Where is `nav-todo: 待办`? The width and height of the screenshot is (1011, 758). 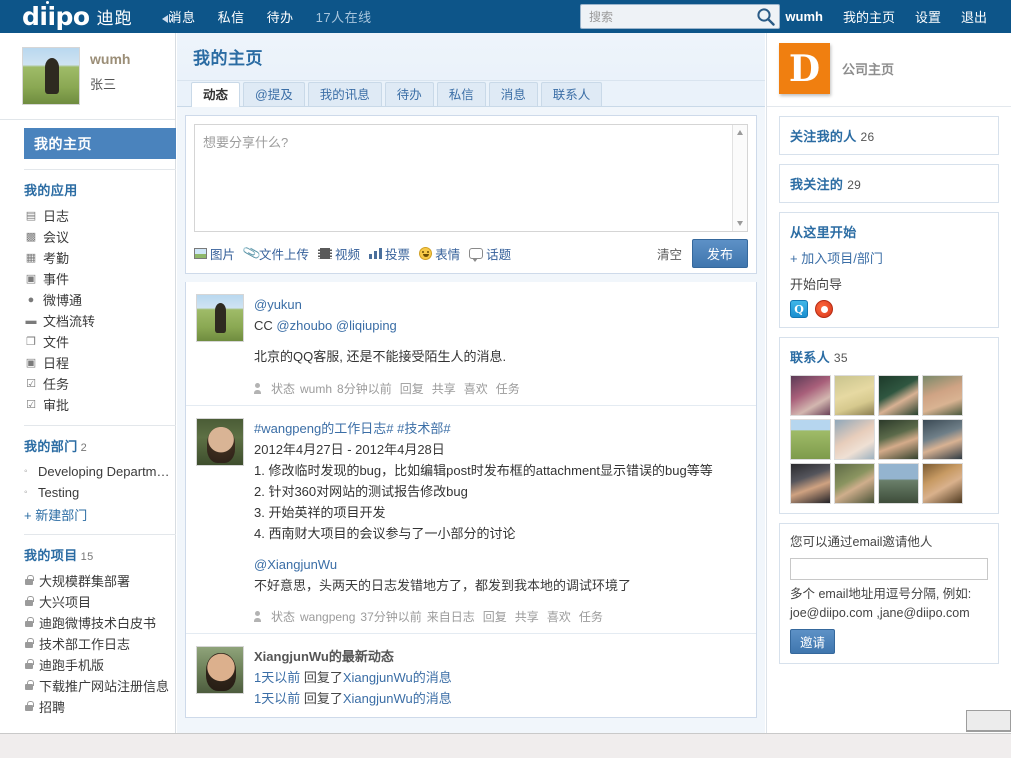 nav-todo: 待办 is located at coordinates (280, 16).